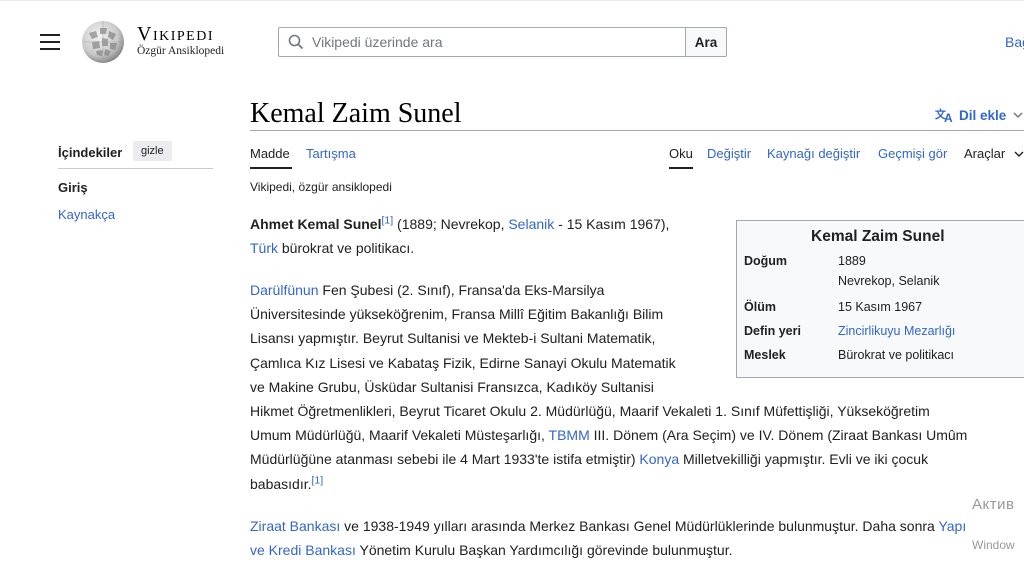  I want to click on link-selanik: Selanik, so click(531, 224).